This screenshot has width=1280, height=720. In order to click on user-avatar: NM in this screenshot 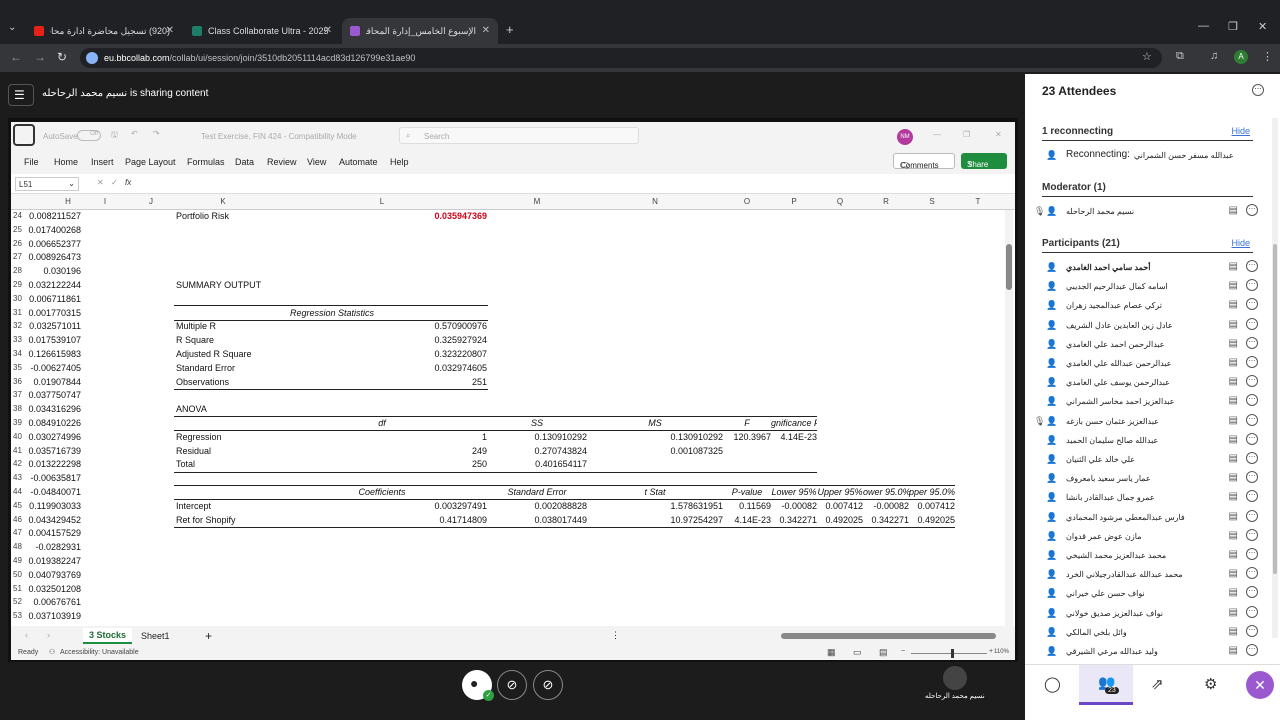, I will do `click(905, 137)`.